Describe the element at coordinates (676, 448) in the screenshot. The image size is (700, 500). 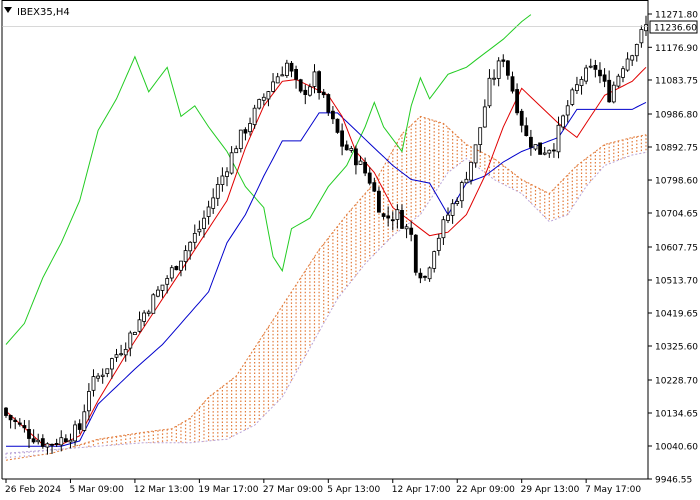
I see `y-tick-label: 10040.60` at that location.